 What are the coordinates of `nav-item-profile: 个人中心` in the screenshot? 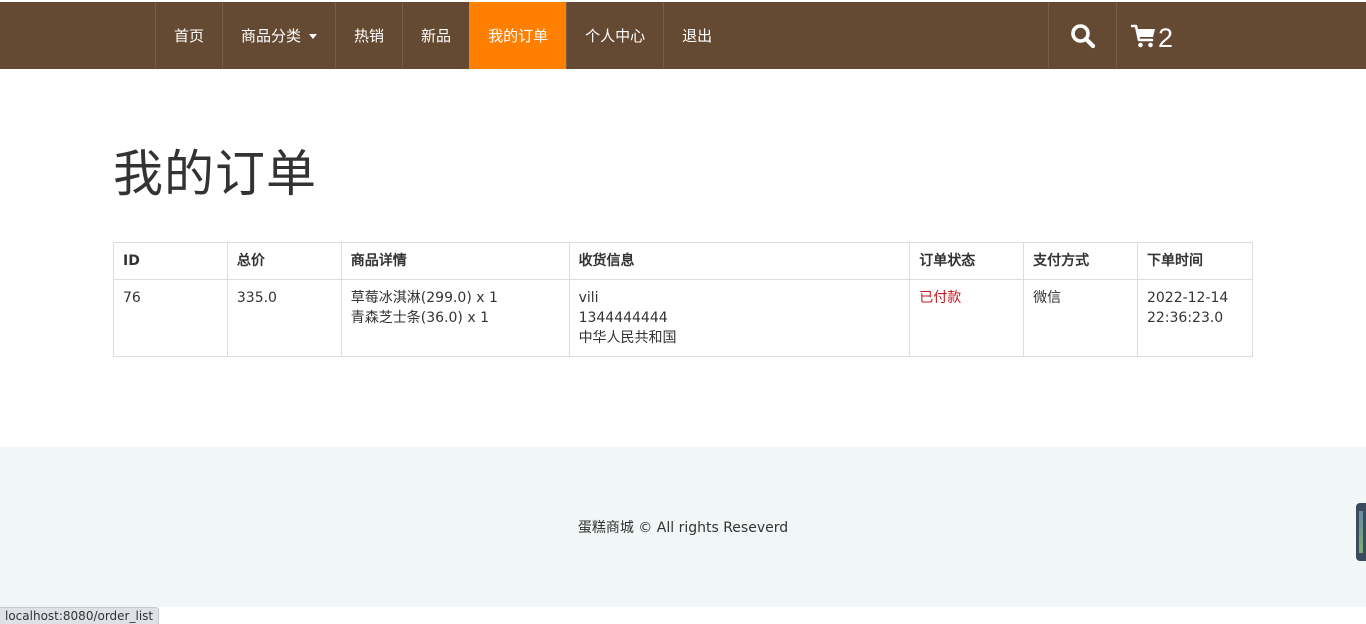 It's located at (614, 35).